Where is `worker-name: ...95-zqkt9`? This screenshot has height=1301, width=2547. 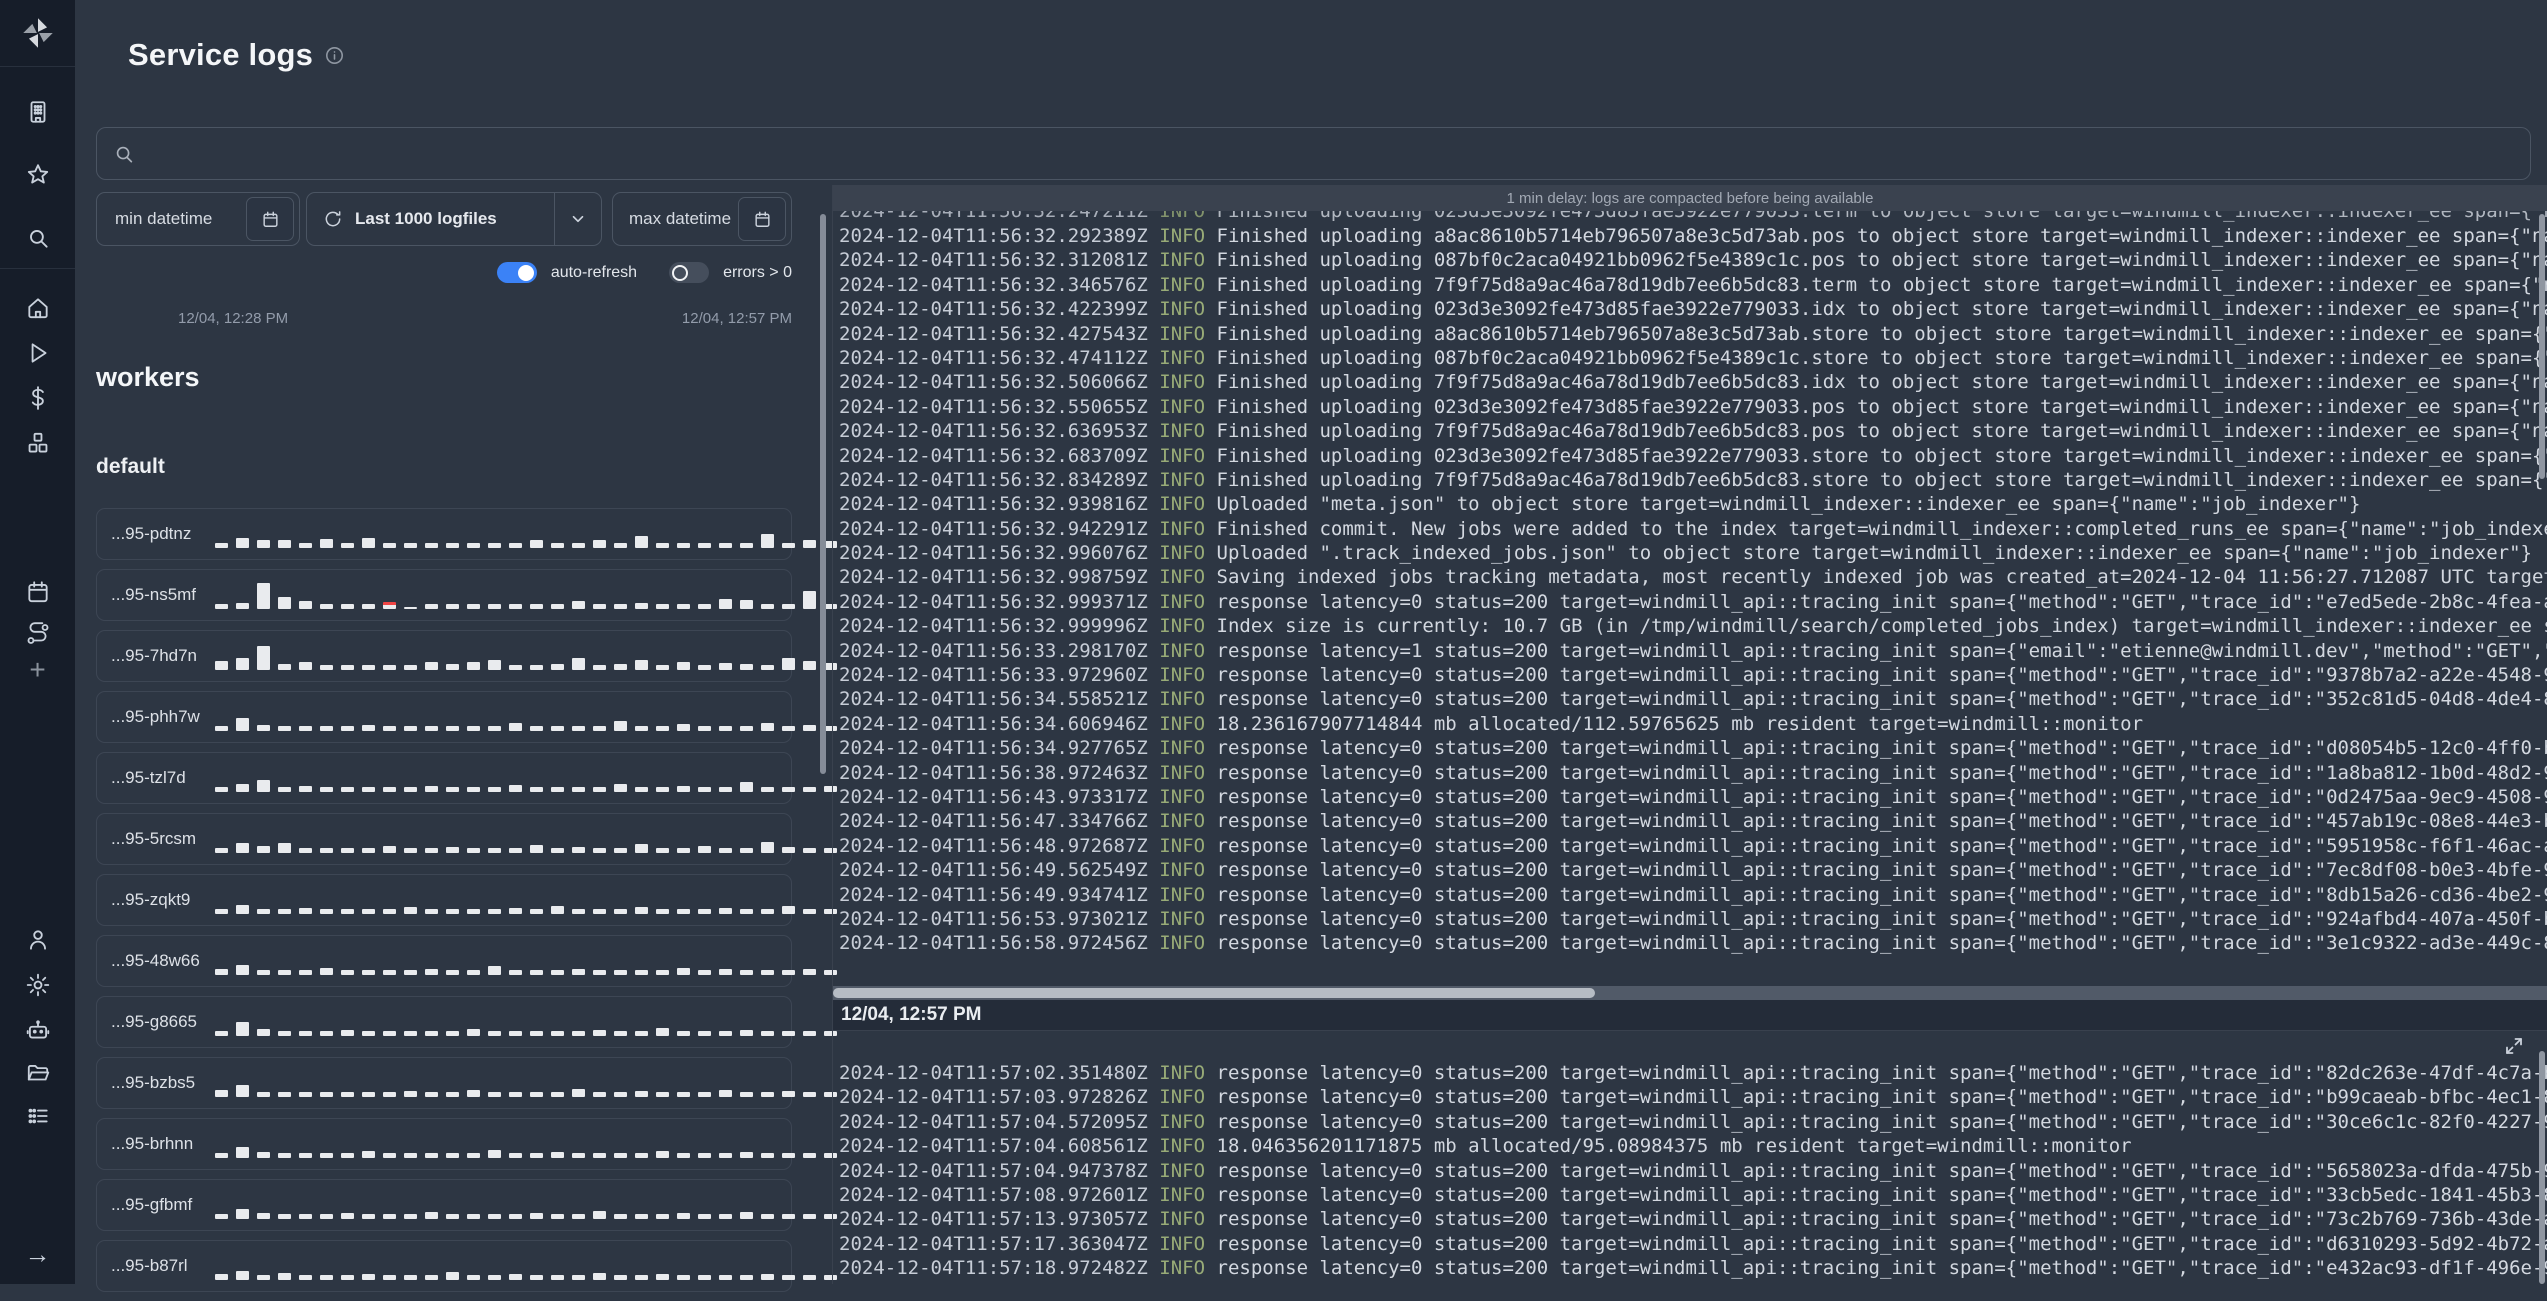 worker-name: ...95-zqkt9 is located at coordinates (151, 899).